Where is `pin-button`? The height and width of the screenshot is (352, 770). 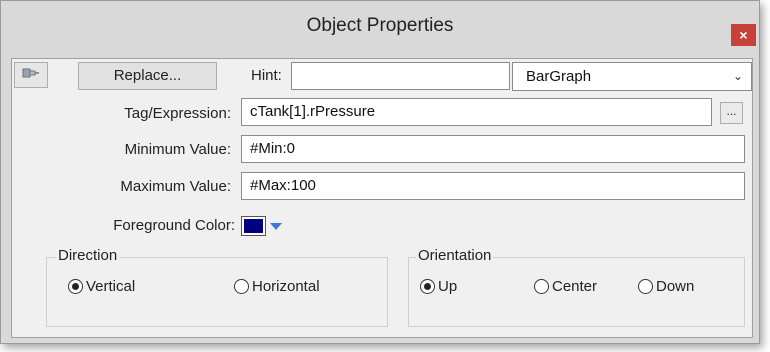
pin-button is located at coordinates (31, 75).